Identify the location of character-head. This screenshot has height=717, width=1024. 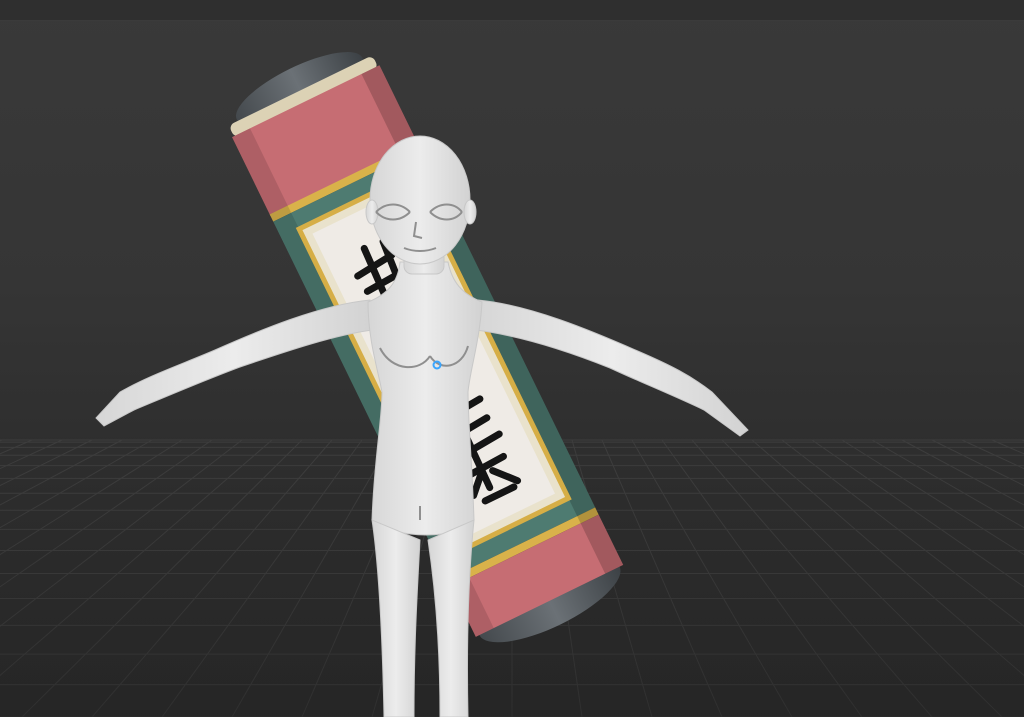
(420, 200).